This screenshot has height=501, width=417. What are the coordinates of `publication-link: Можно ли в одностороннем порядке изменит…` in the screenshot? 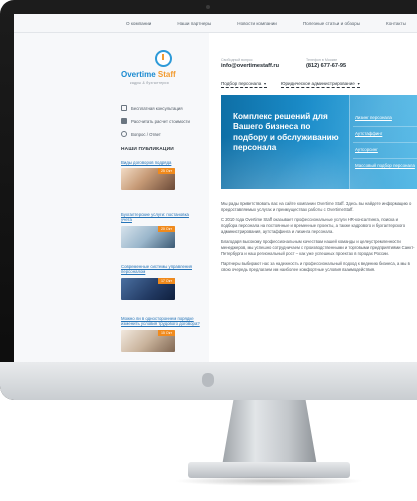 It's located at (161, 321).